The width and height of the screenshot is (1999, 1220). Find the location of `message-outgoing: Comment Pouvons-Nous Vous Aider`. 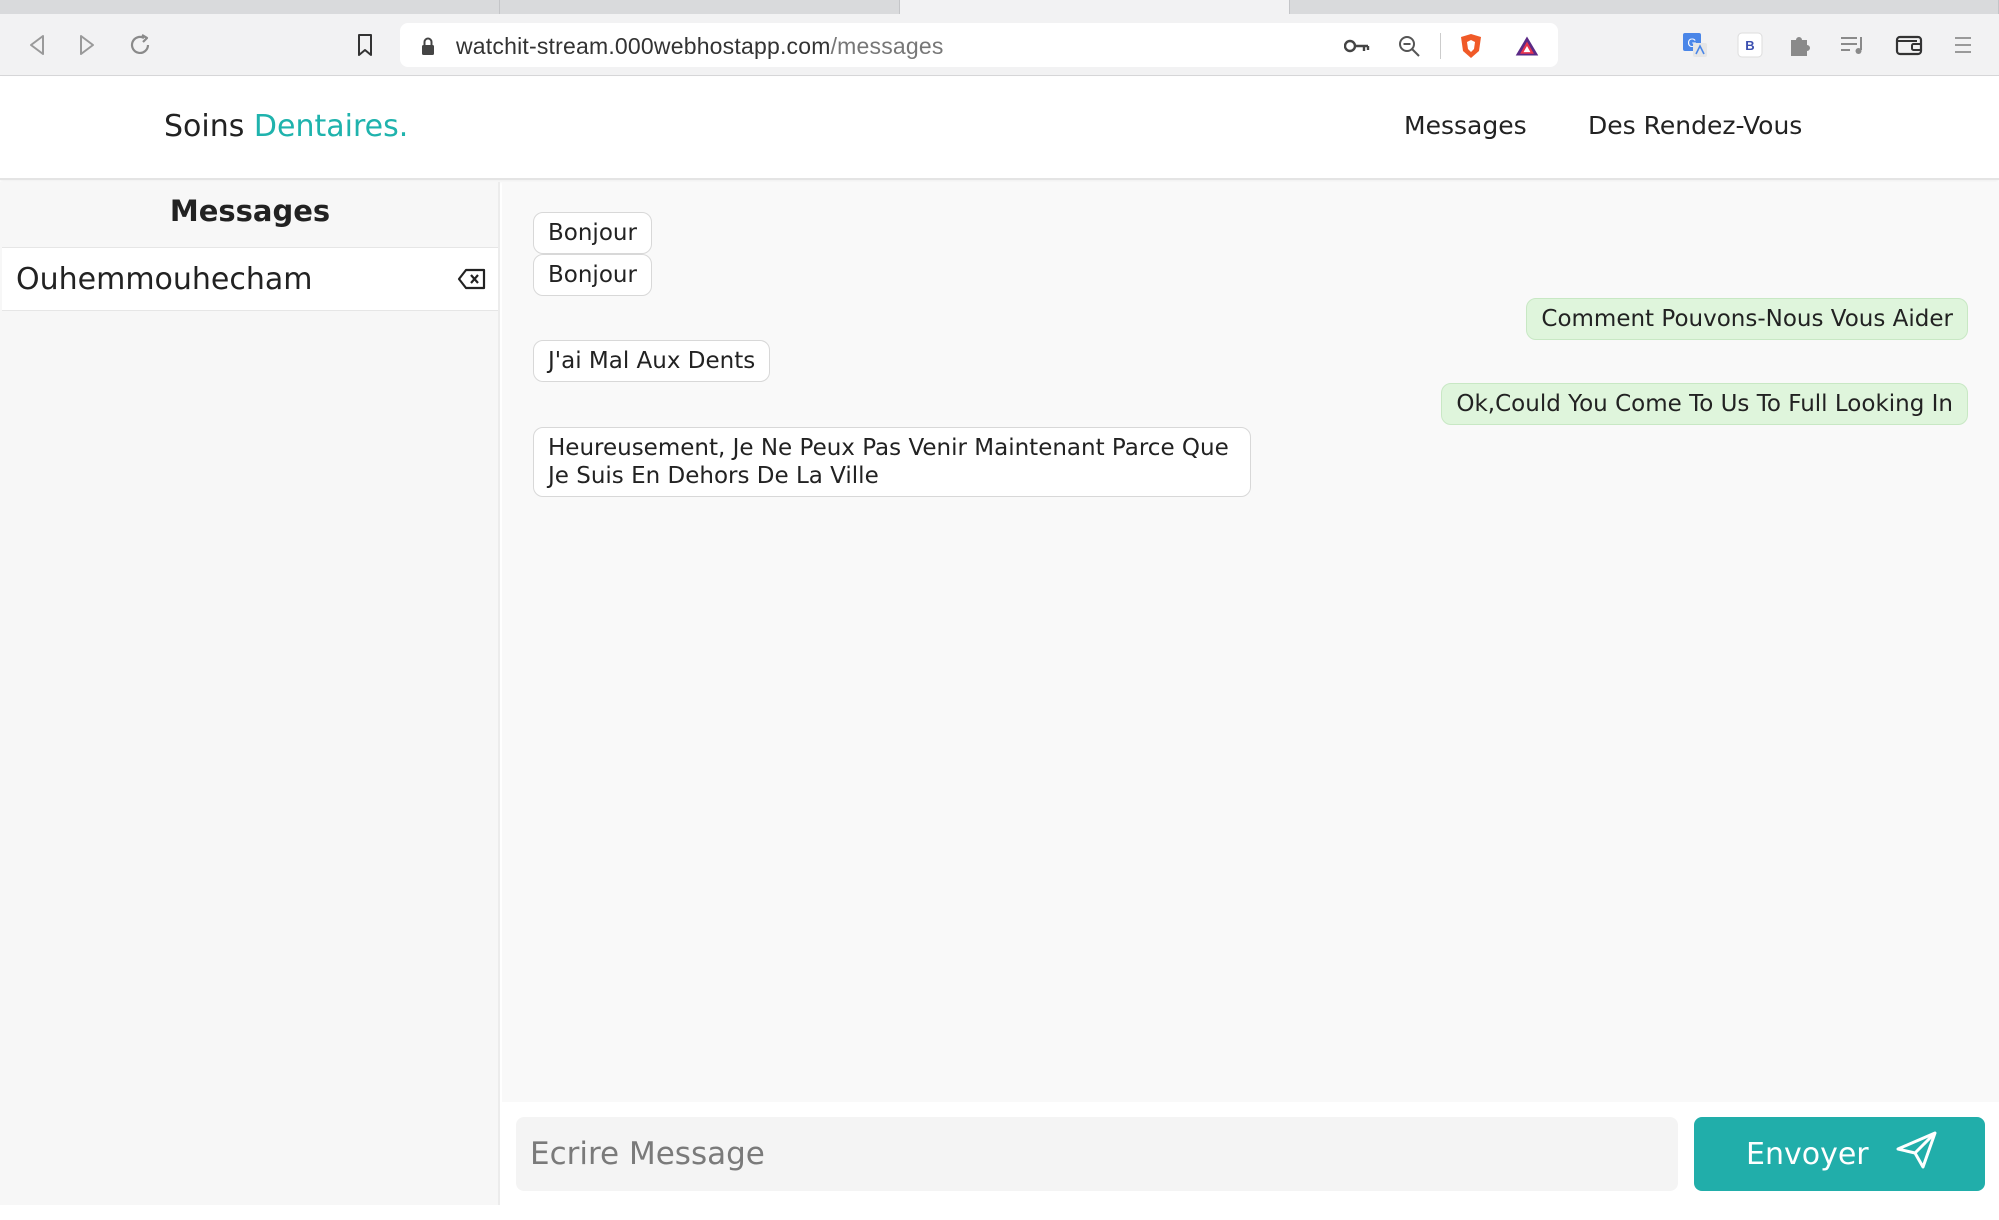

message-outgoing: Comment Pouvons-Nous Vous Aider is located at coordinates (1747, 319).